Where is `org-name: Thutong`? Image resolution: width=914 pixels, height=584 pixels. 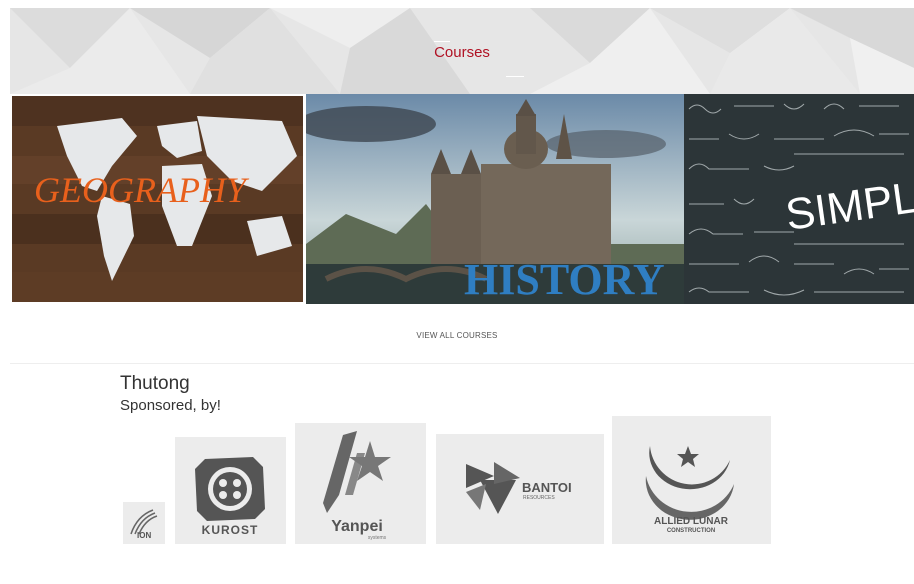 org-name: Thutong is located at coordinates (155, 383).